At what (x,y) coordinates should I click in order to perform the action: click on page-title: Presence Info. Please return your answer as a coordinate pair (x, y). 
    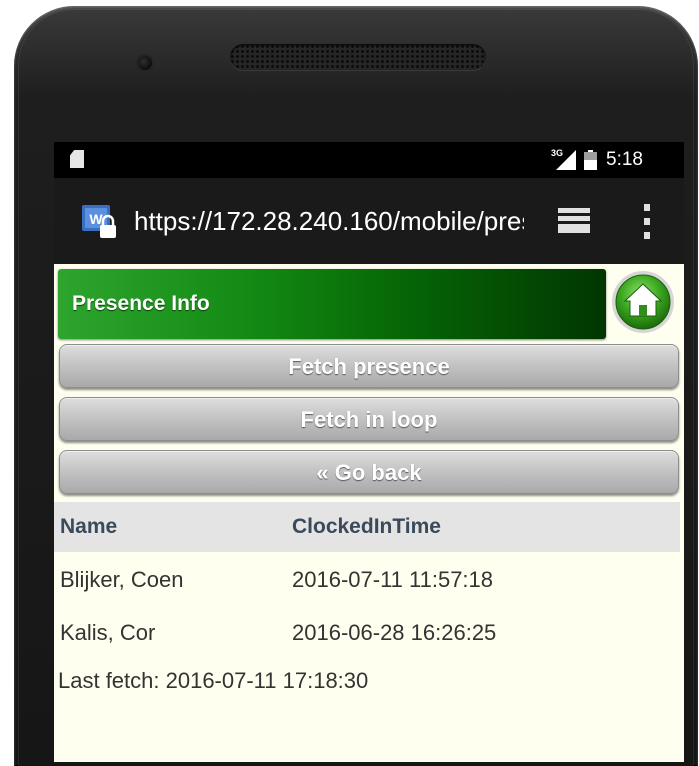
    Looking at the image, I should click on (141, 303).